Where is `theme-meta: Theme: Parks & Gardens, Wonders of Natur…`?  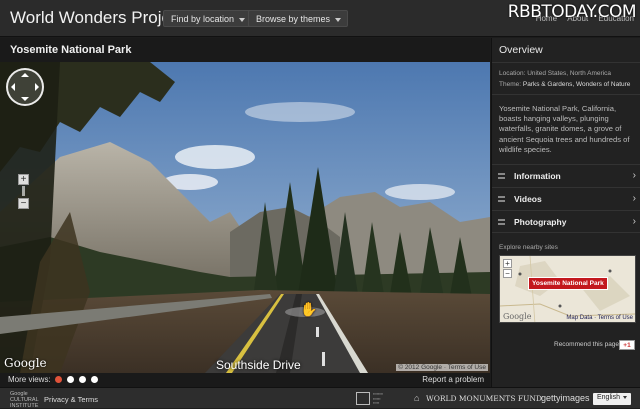 theme-meta: Theme: Parks & Gardens, Wonders of Natur… is located at coordinates (564, 84).